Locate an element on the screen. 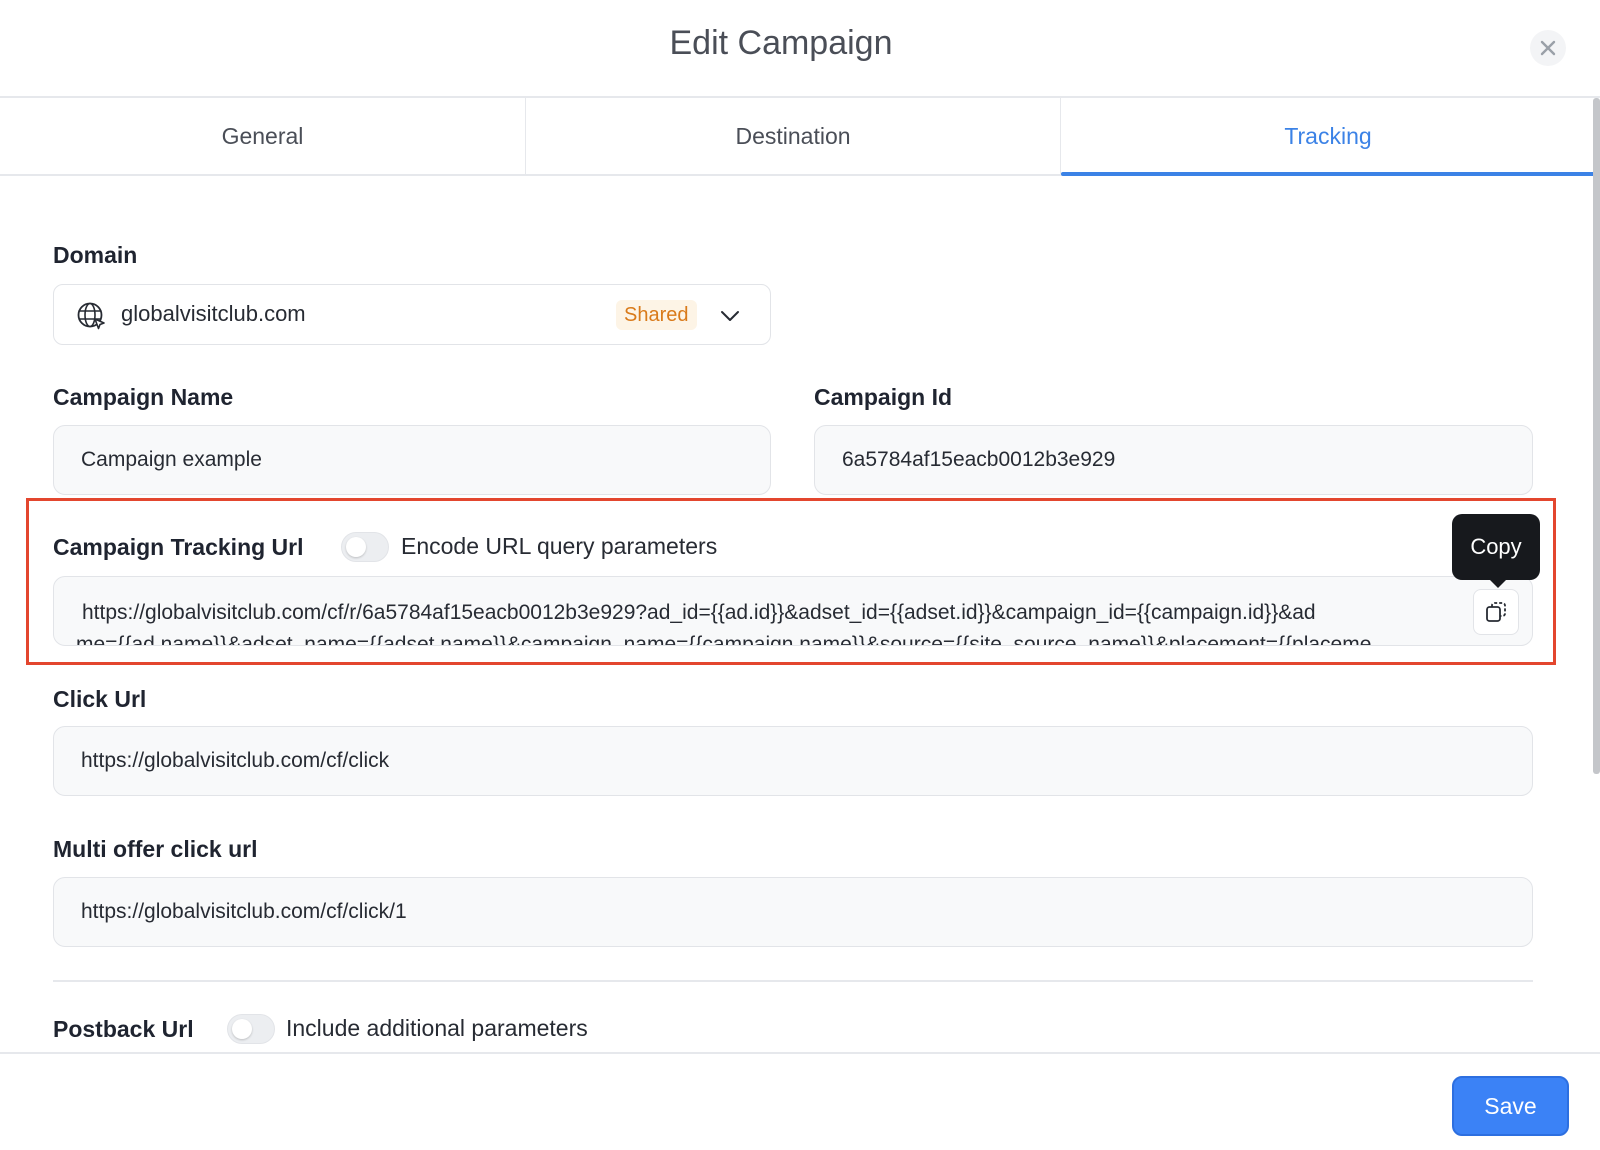 This screenshot has width=1600, height=1150. tab-tracking: Tracking is located at coordinates (1328, 137).